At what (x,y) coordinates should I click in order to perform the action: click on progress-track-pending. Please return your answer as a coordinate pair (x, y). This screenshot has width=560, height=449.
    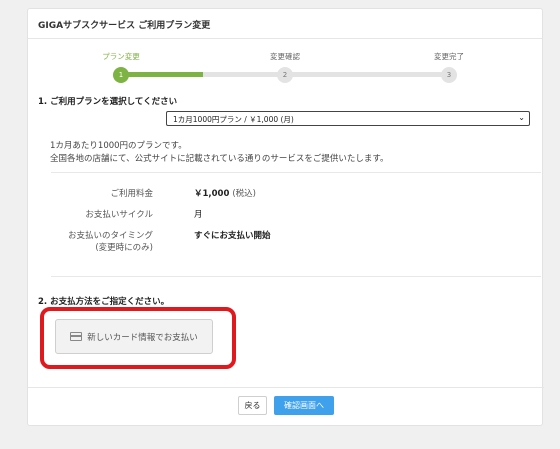
    Looking at the image, I should click on (326, 74).